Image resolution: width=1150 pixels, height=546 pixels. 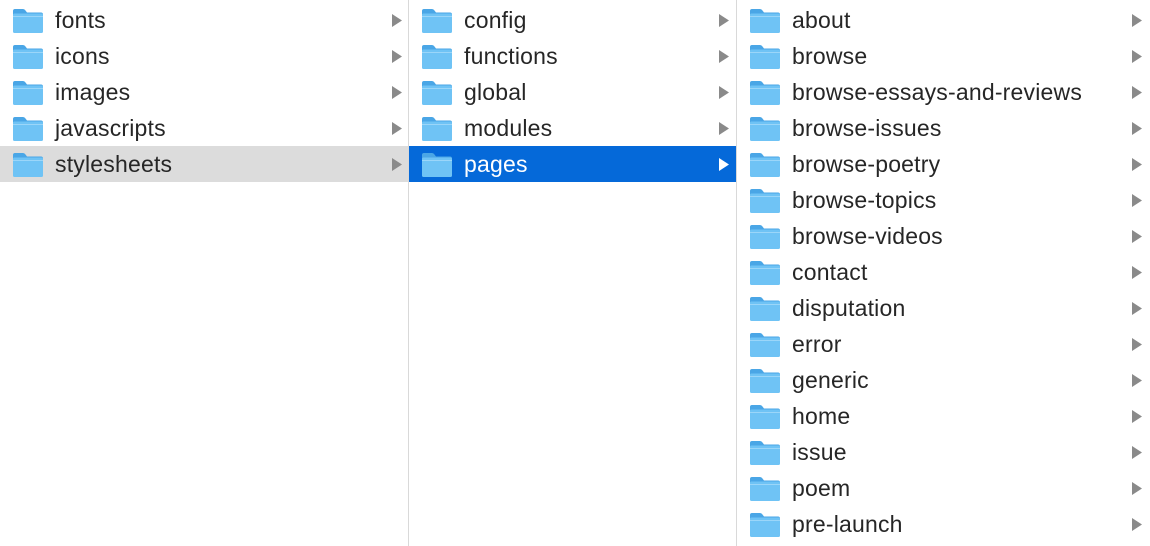 I want to click on folder-row-issue: issue, so click(x=943, y=452).